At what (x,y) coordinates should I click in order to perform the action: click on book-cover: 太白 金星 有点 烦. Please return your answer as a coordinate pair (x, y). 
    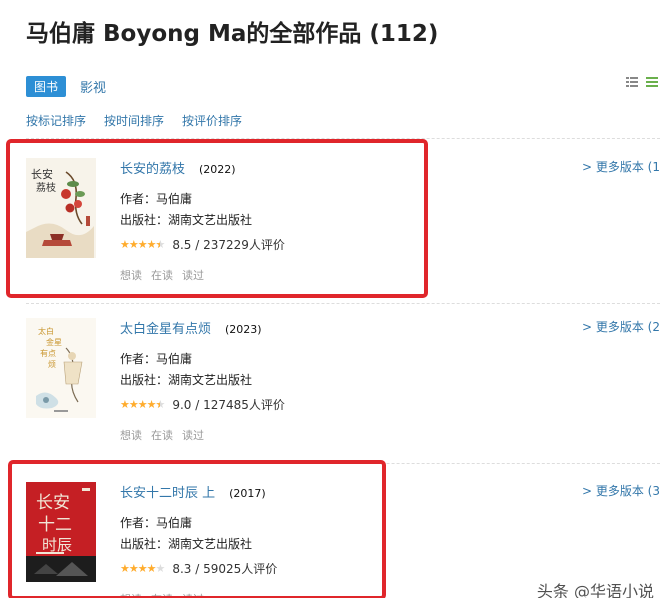
    Looking at the image, I should click on (61, 368).